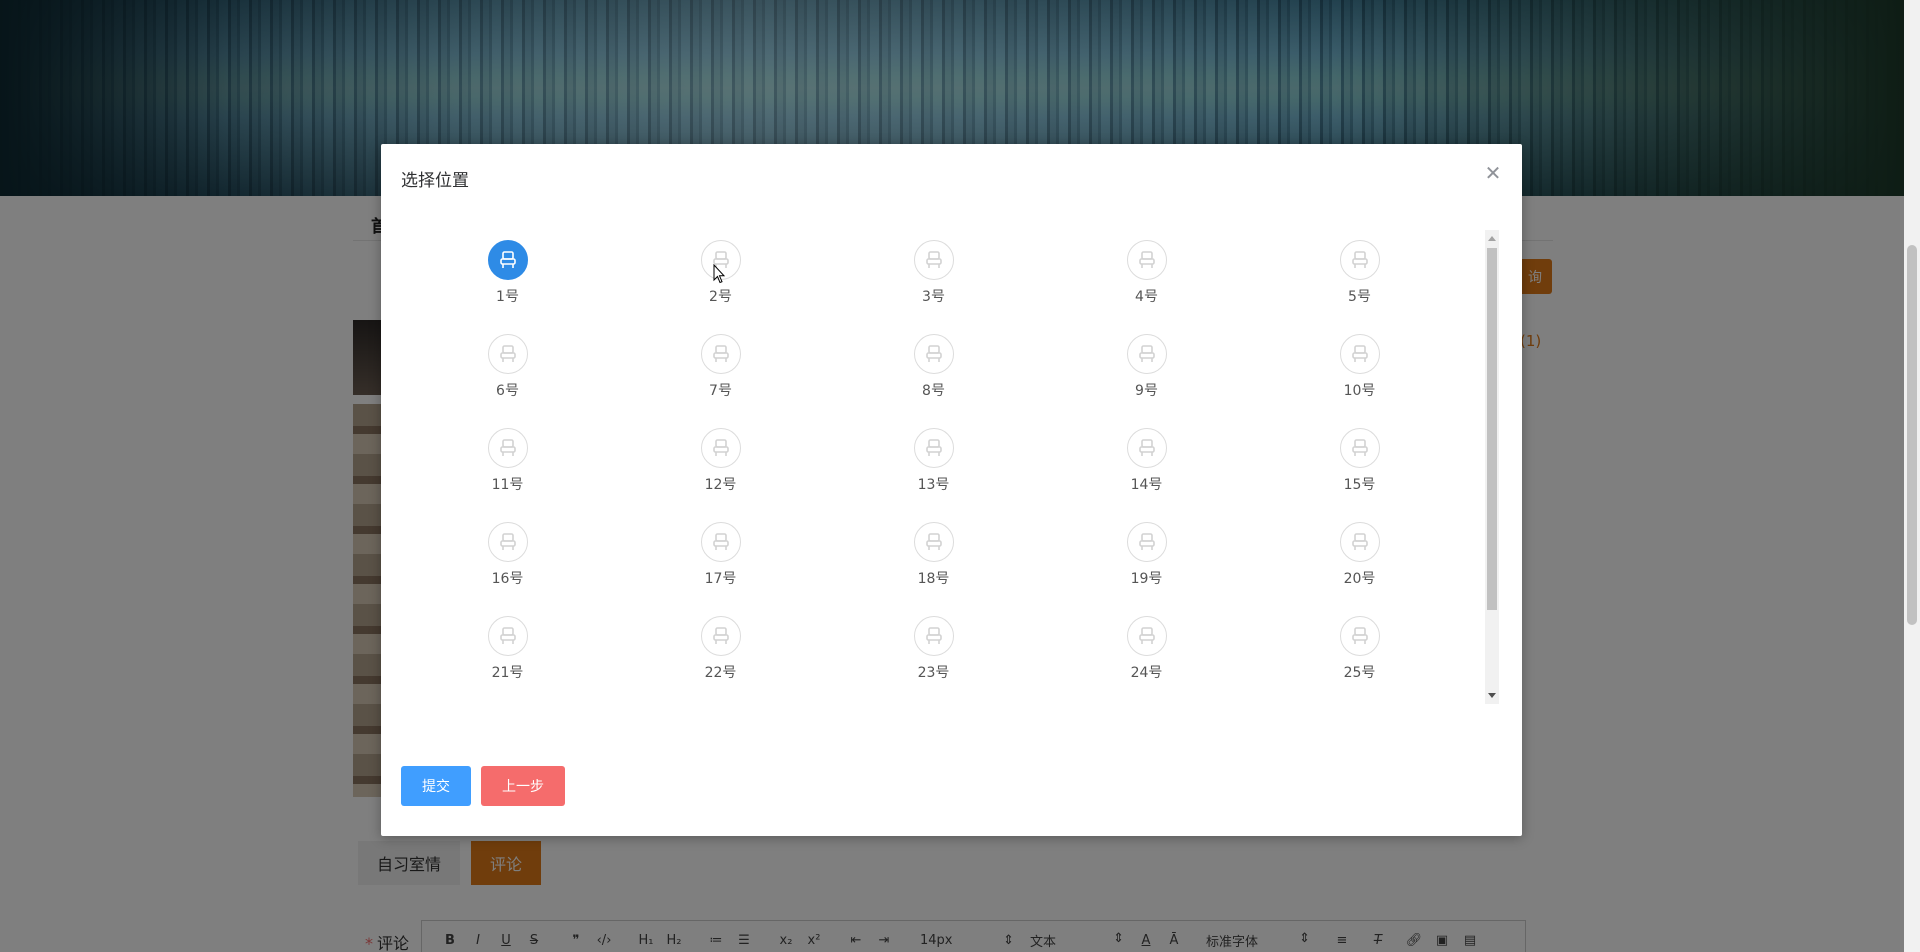  What do you see at coordinates (719, 274) in the screenshot?
I see `mouse-cursor-icon` at bounding box center [719, 274].